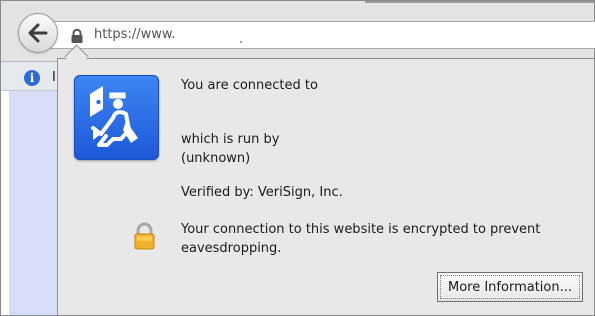  I want to click on owner-text: (unknown), so click(216, 158).